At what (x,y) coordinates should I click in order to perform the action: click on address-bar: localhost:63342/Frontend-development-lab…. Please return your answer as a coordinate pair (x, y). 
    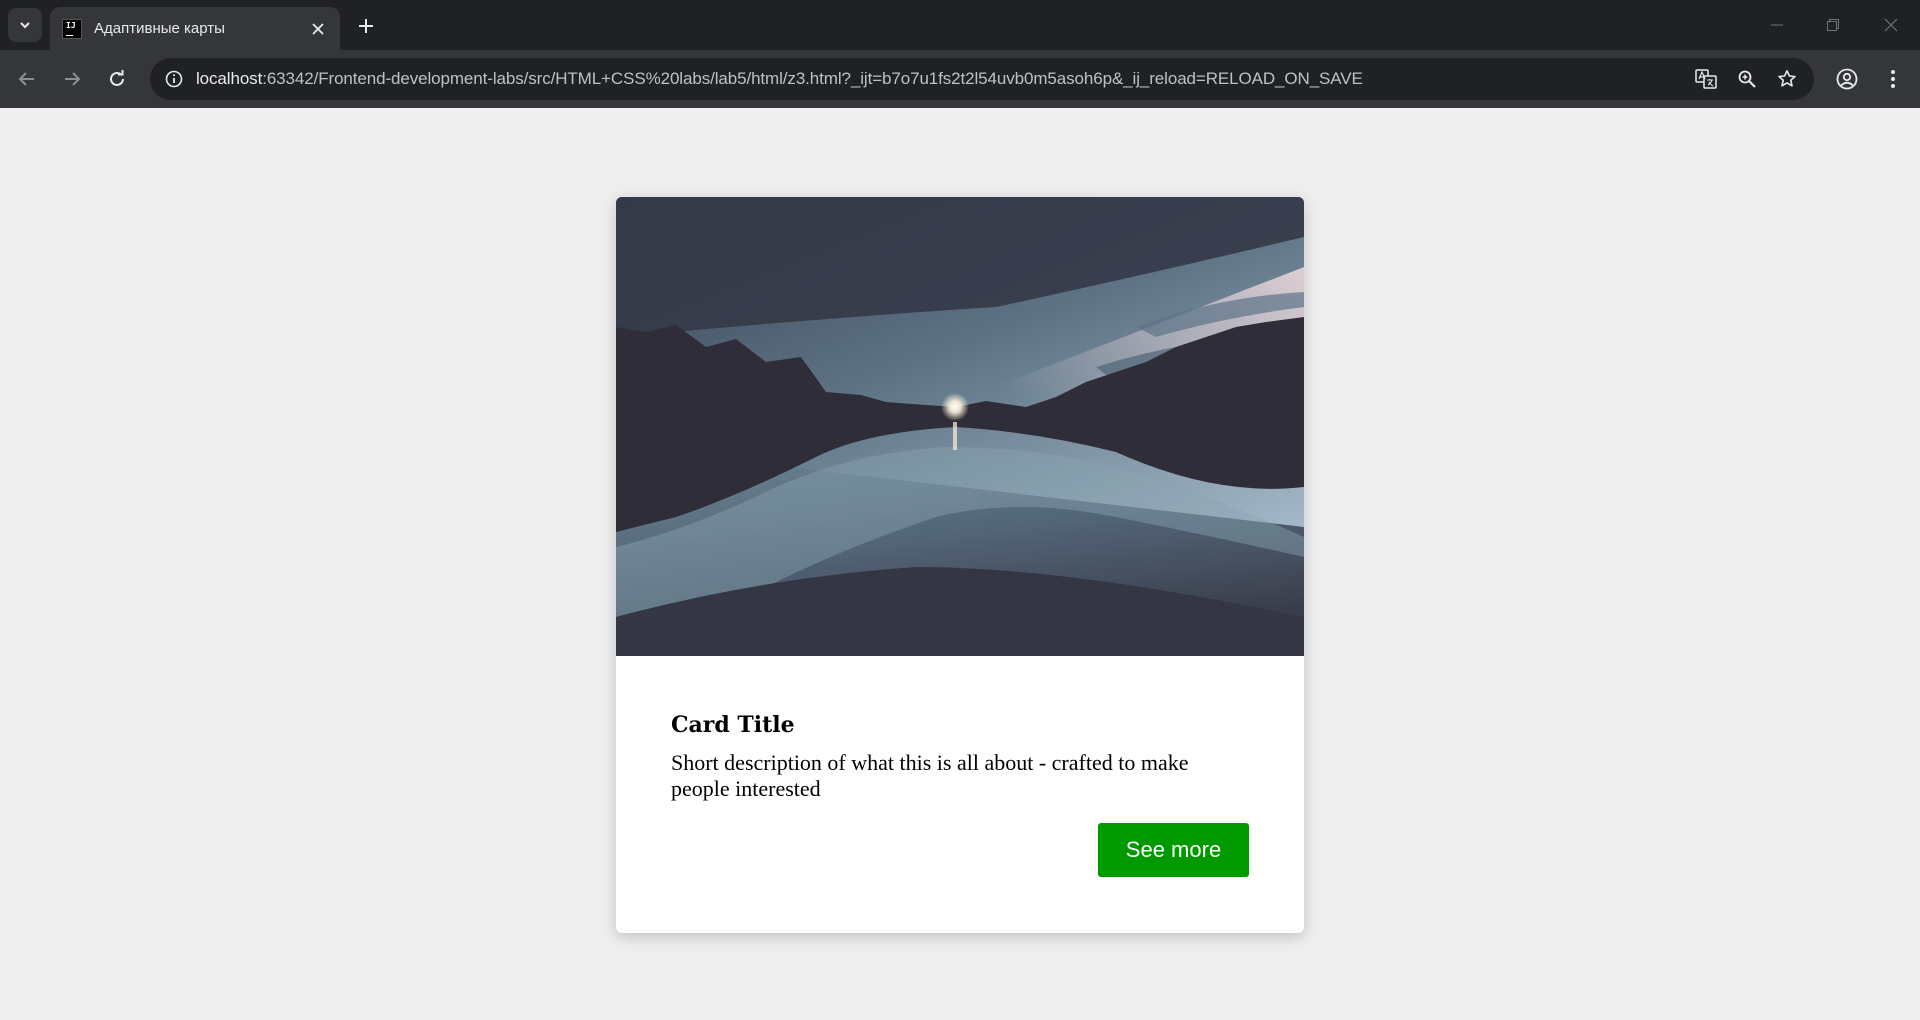
    Looking at the image, I should click on (982, 79).